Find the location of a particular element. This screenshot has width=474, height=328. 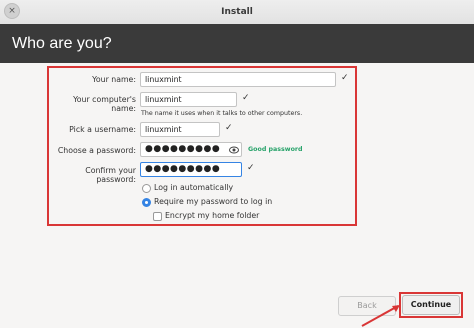

name-check-icon: ✓ is located at coordinates (345, 78).